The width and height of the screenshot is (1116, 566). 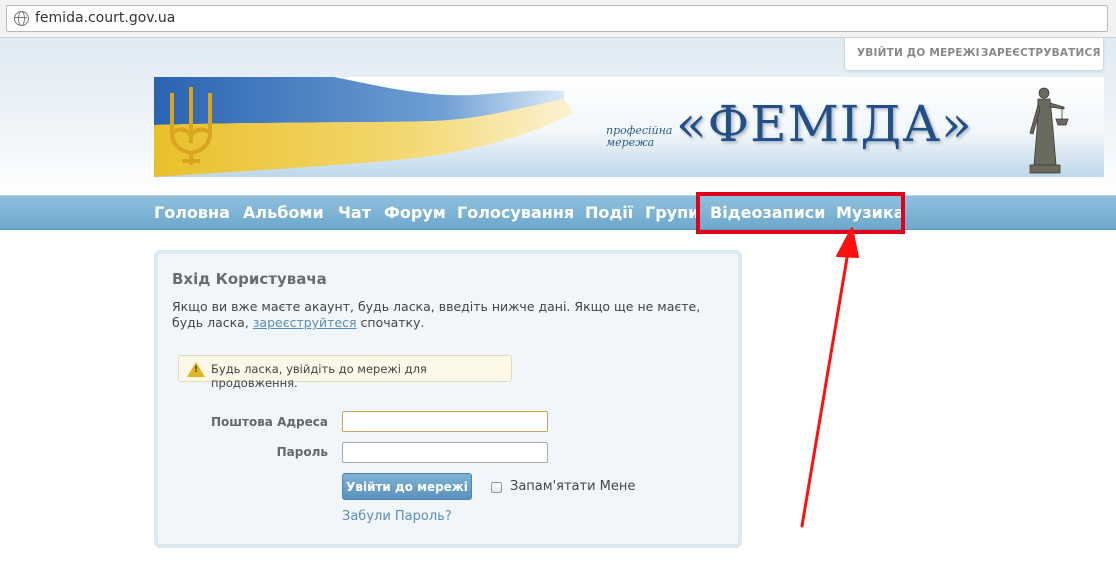 I want to click on warning-icon: !, so click(x=196, y=369).